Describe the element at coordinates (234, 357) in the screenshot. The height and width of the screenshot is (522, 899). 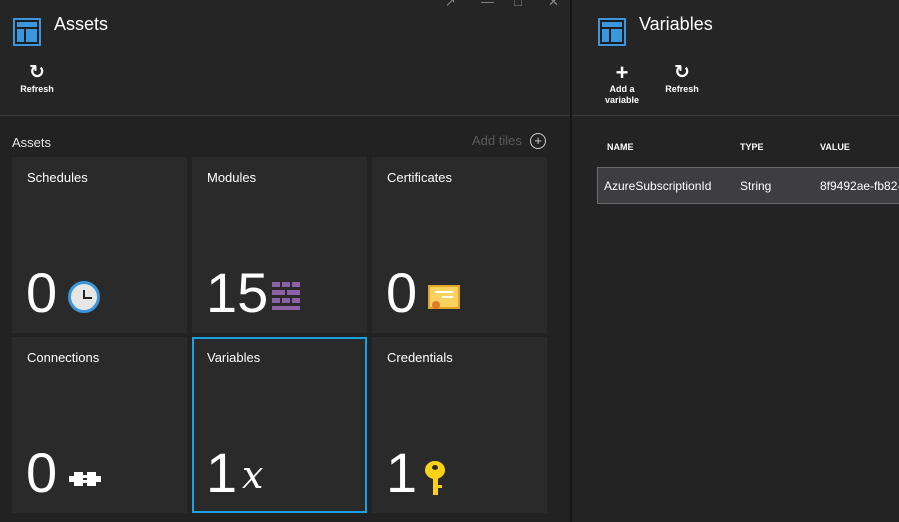
I see `tile-label: Variables` at that location.